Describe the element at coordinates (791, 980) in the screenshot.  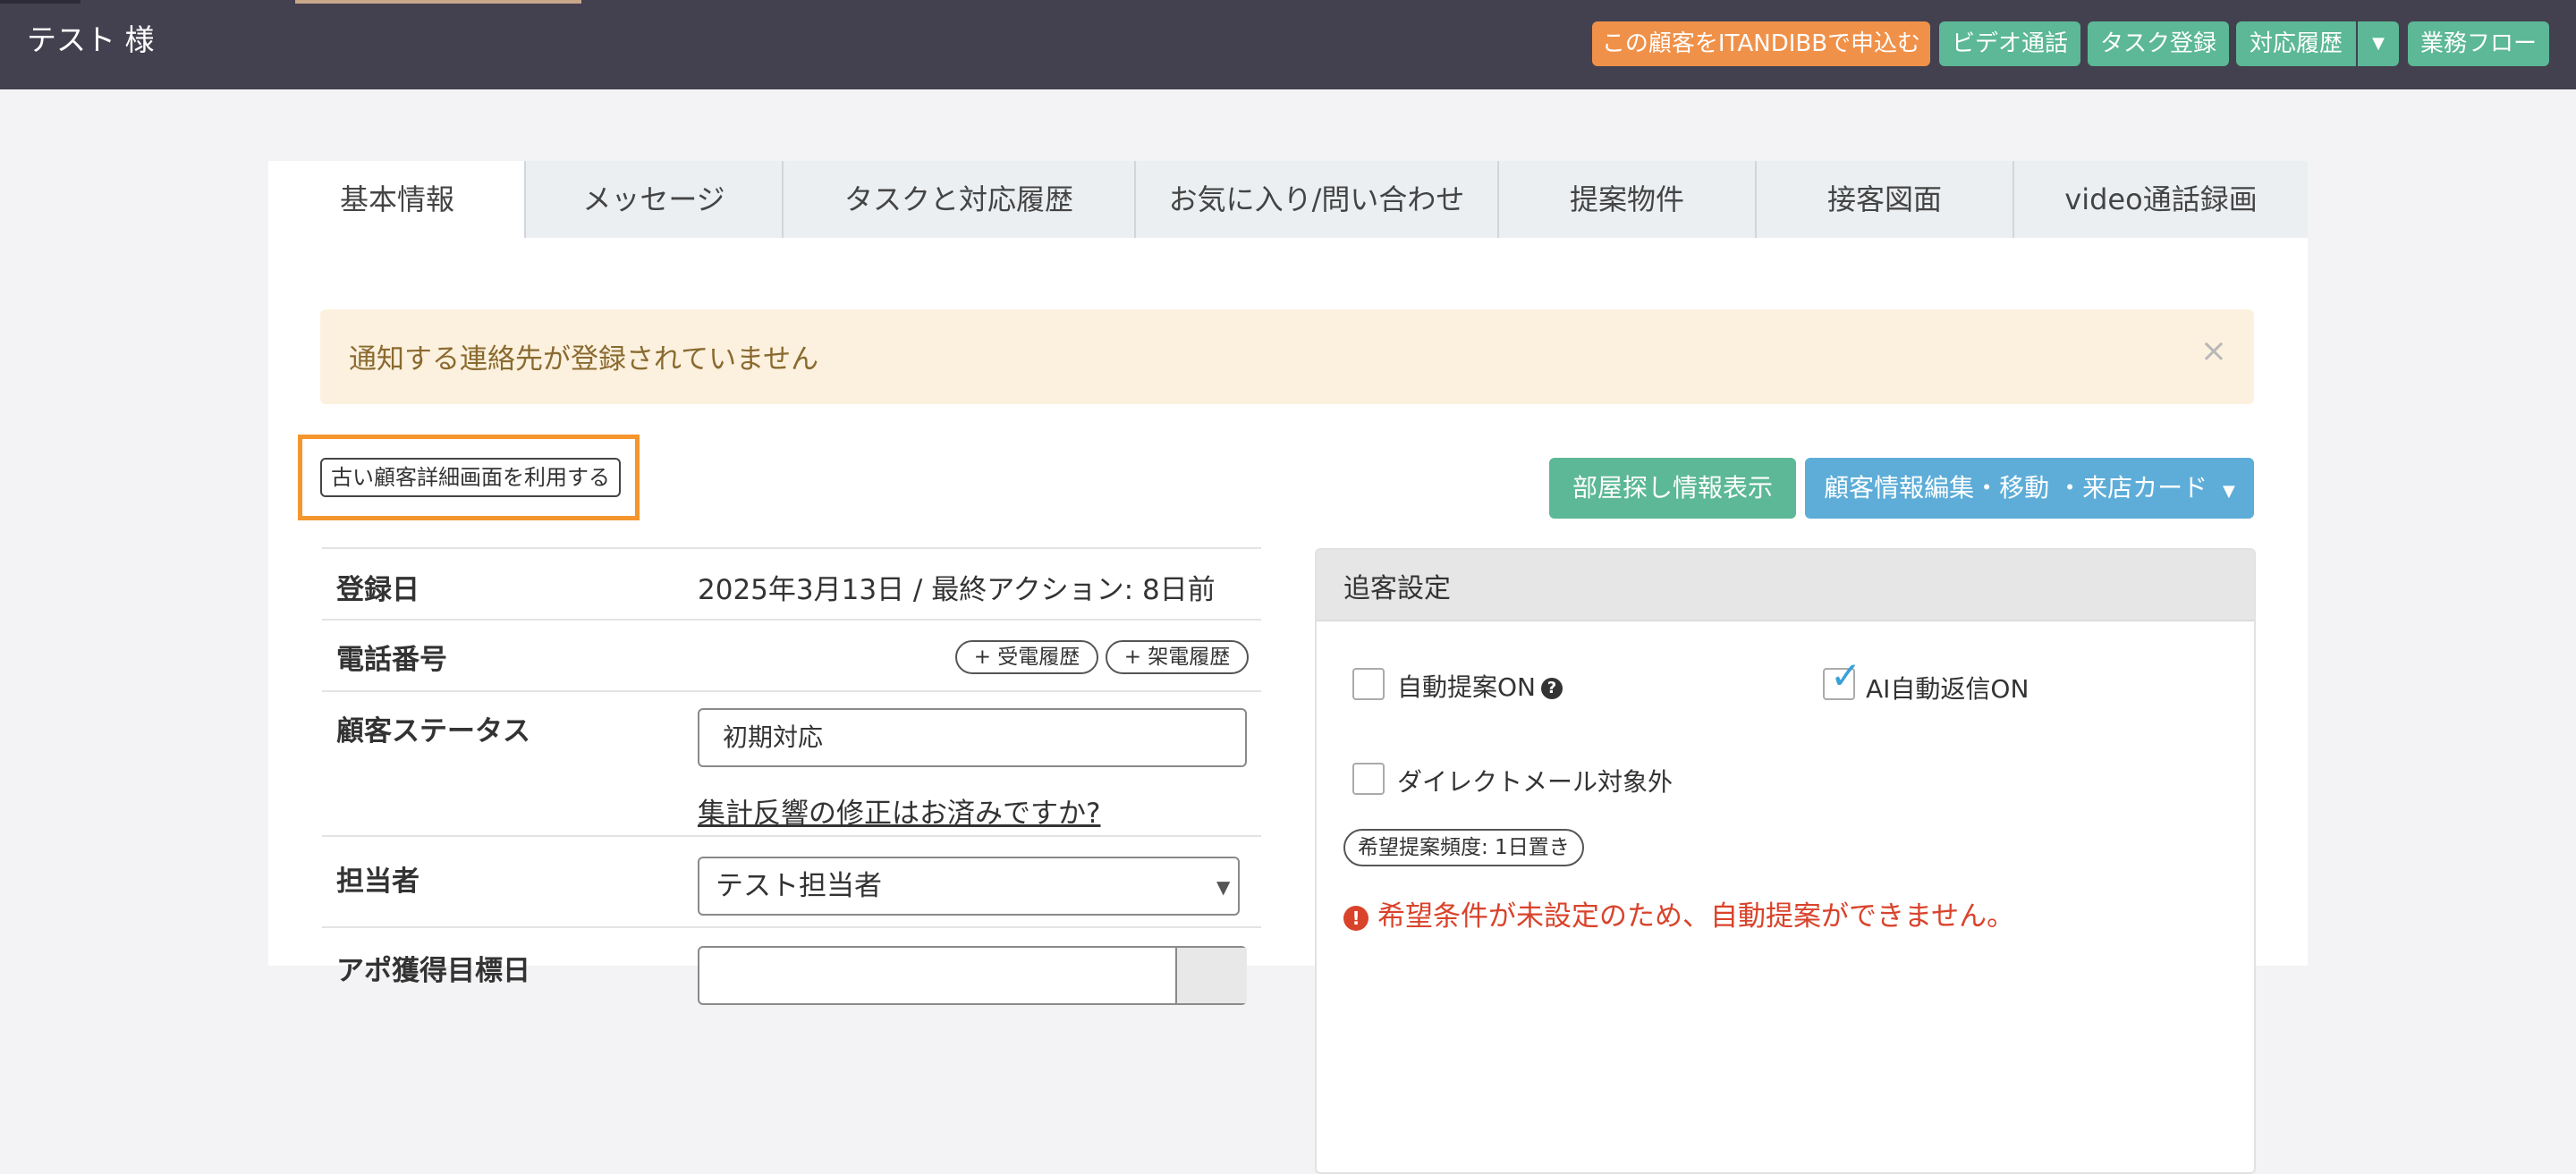
I see `row-appointment: アポ獲得目標日` at that location.